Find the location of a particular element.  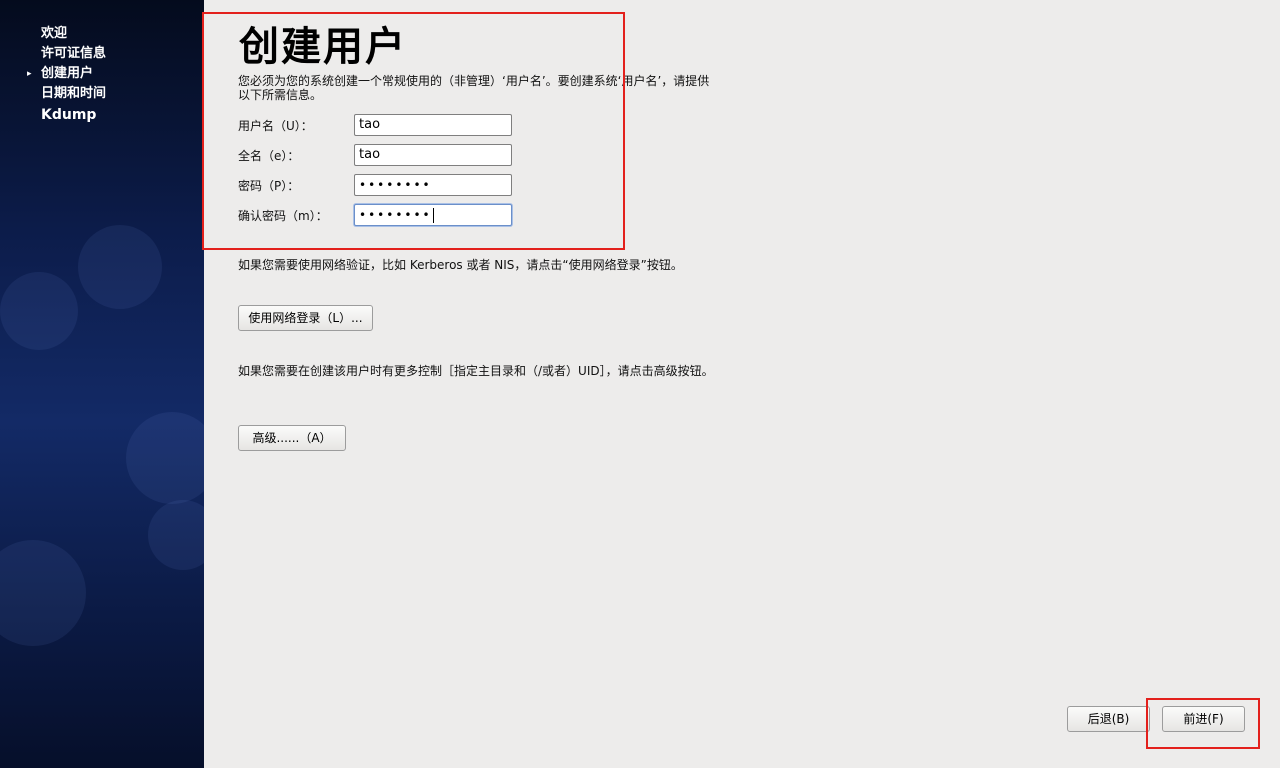

sidebar-item-create-user: ▸ 创建用户 is located at coordinates (53, 74).